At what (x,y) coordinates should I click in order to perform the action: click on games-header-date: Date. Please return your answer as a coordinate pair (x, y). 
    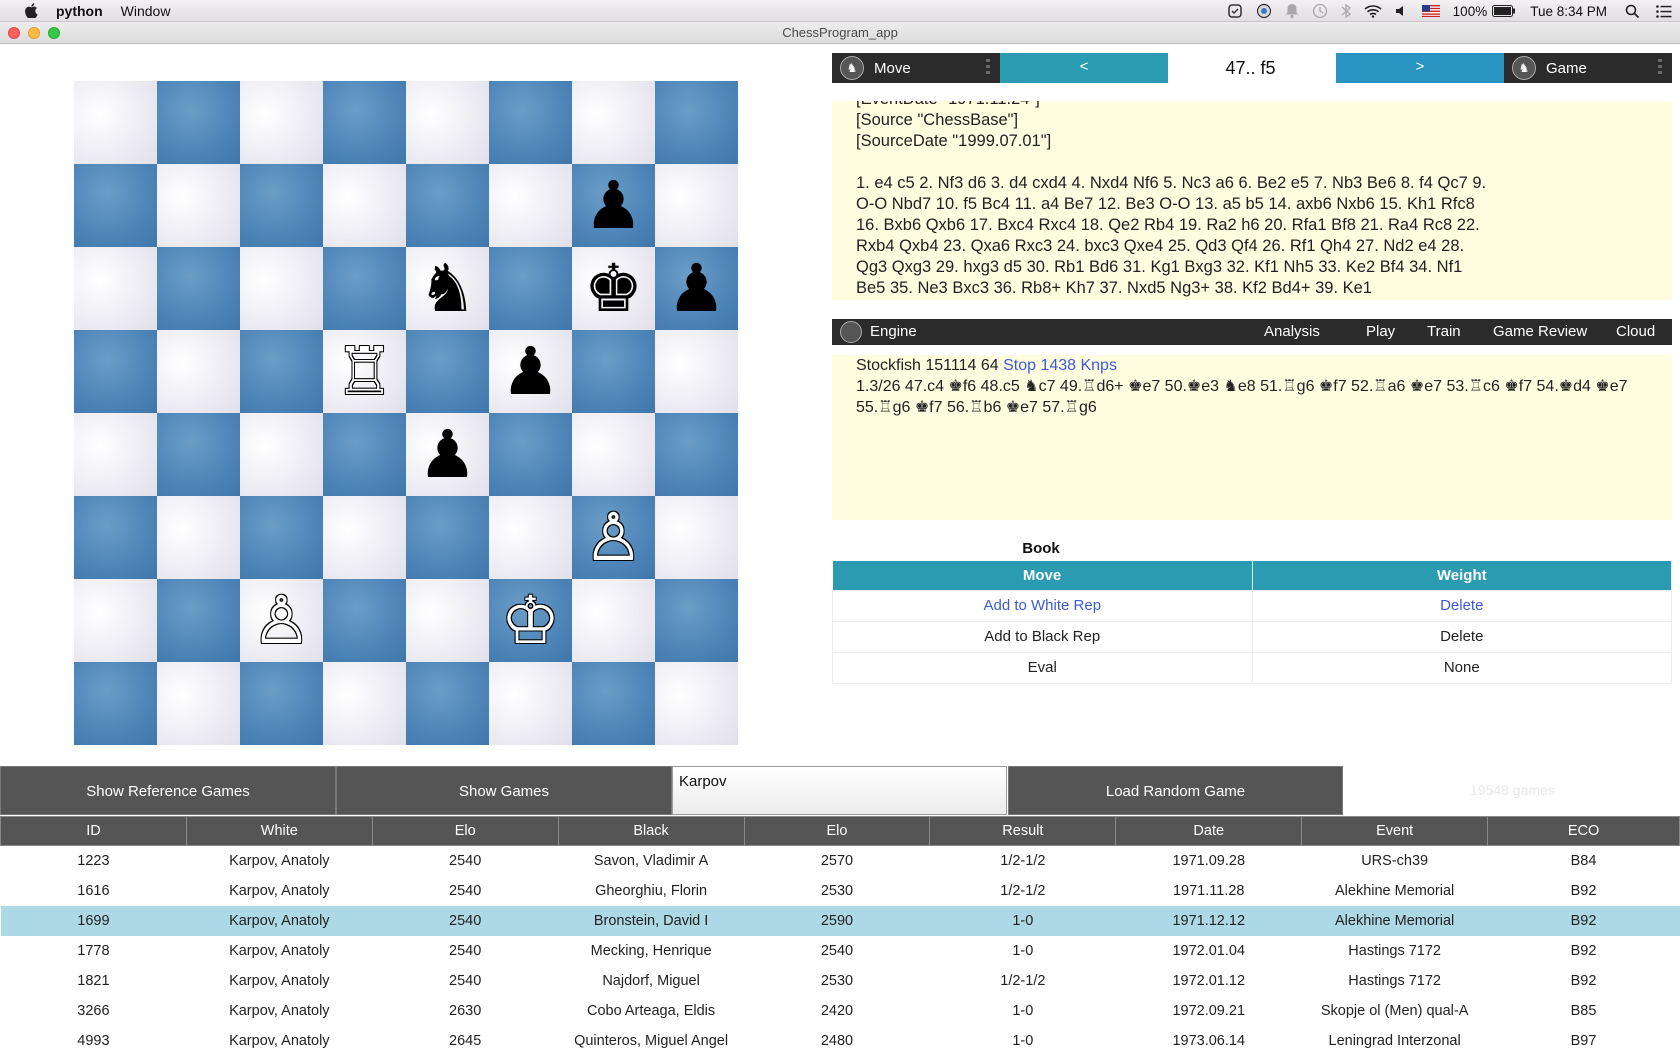
    Looking at the image, I should click on (1209, 831).